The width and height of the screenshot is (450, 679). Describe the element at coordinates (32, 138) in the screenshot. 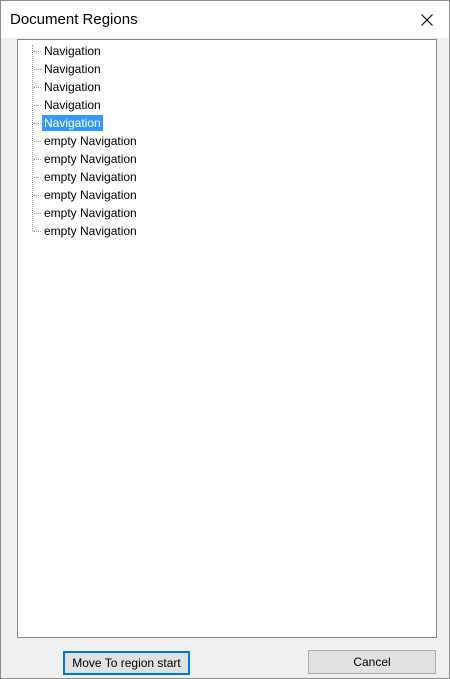

I see `tree-connector-line` at that location.